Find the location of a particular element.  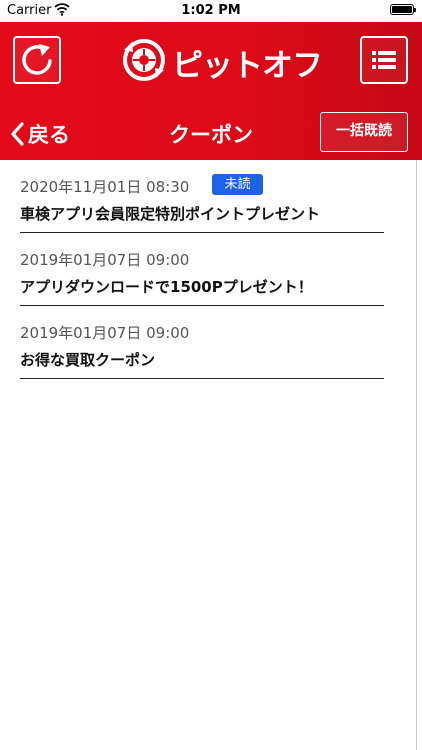

logo-text: ピットオフ is located at coordinates (247, 66).